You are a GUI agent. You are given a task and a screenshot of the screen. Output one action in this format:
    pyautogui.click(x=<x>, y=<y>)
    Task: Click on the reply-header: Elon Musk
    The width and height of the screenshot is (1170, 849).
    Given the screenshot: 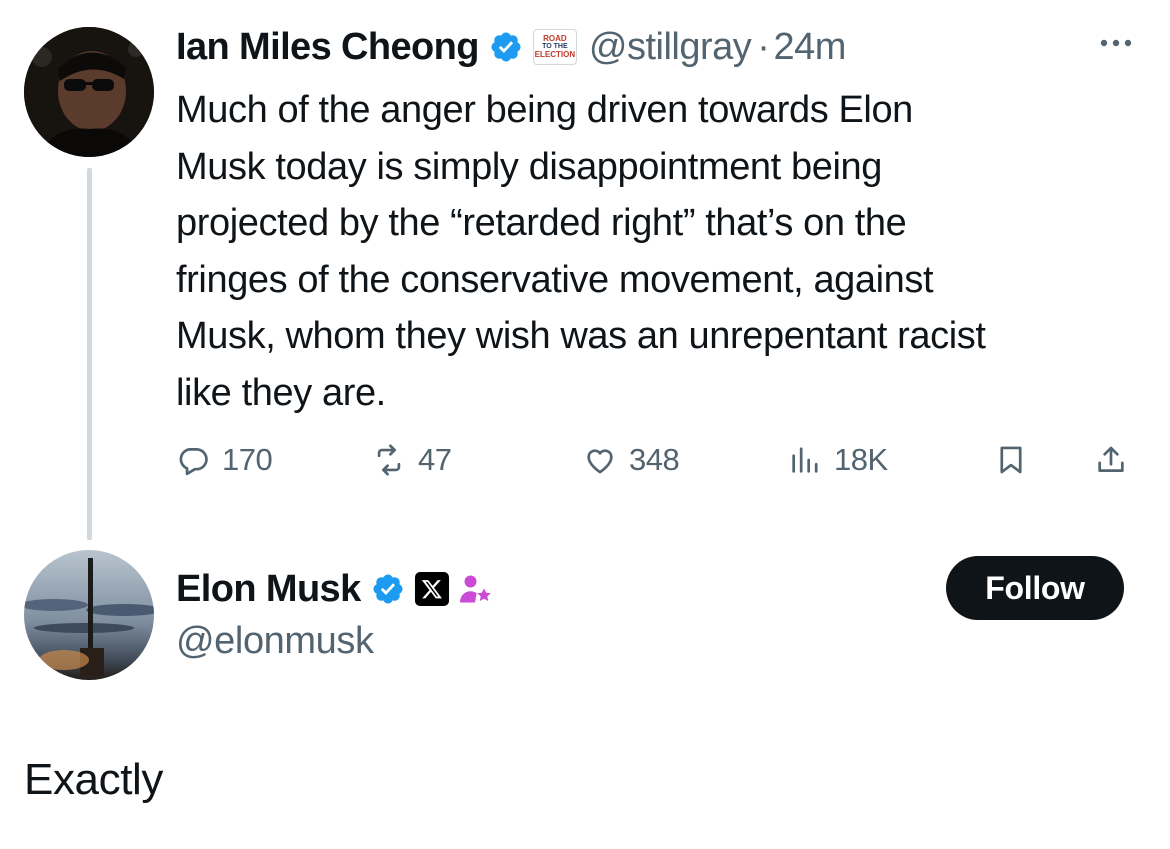 What is the action you would take?
    pyautogui.click(x=334, y=589)
    